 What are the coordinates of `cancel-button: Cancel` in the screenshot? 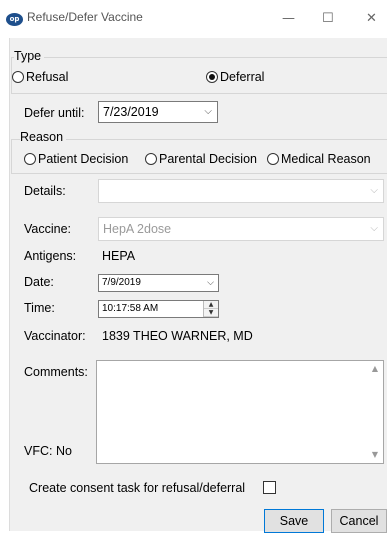 It's located at (359, 521).